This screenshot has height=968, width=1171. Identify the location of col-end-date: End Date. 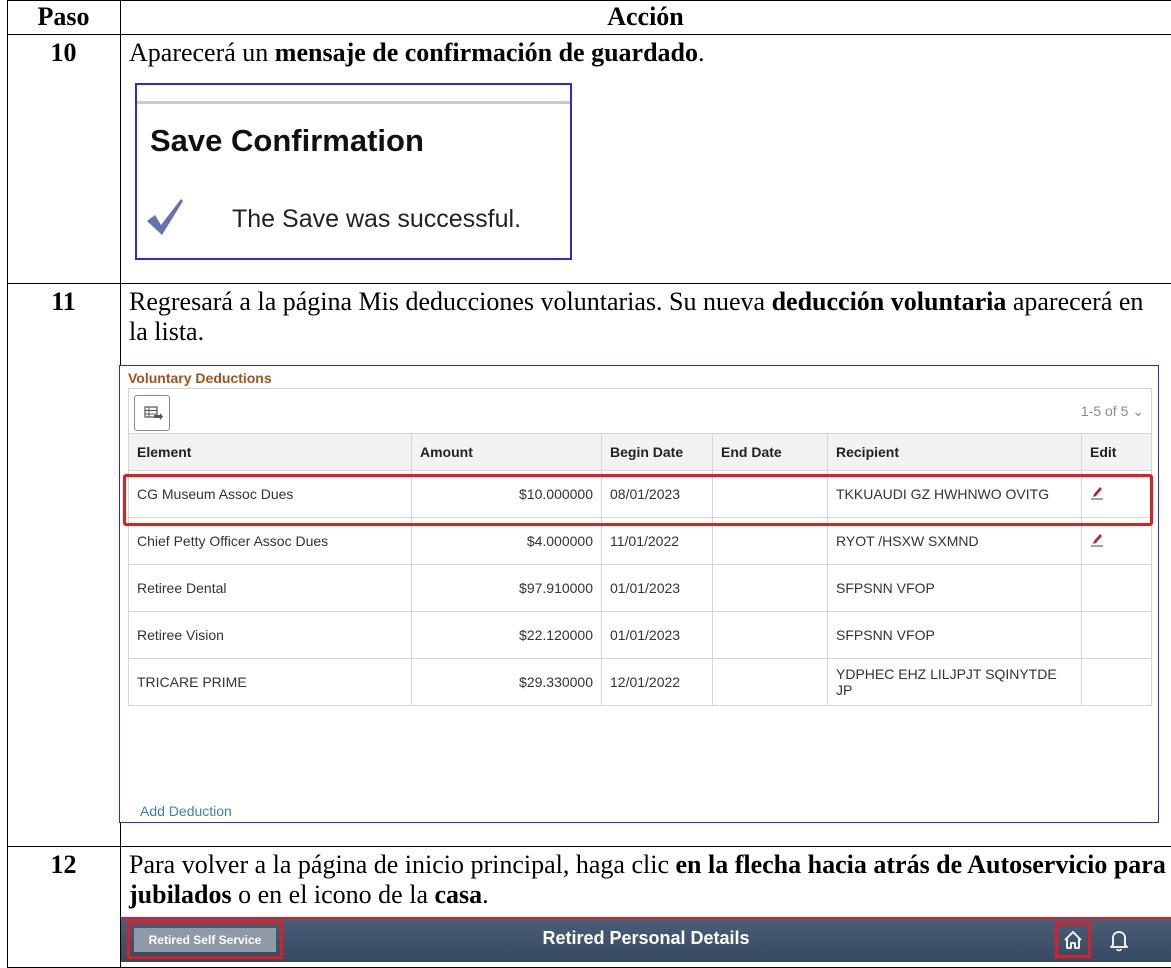
(770, 452).